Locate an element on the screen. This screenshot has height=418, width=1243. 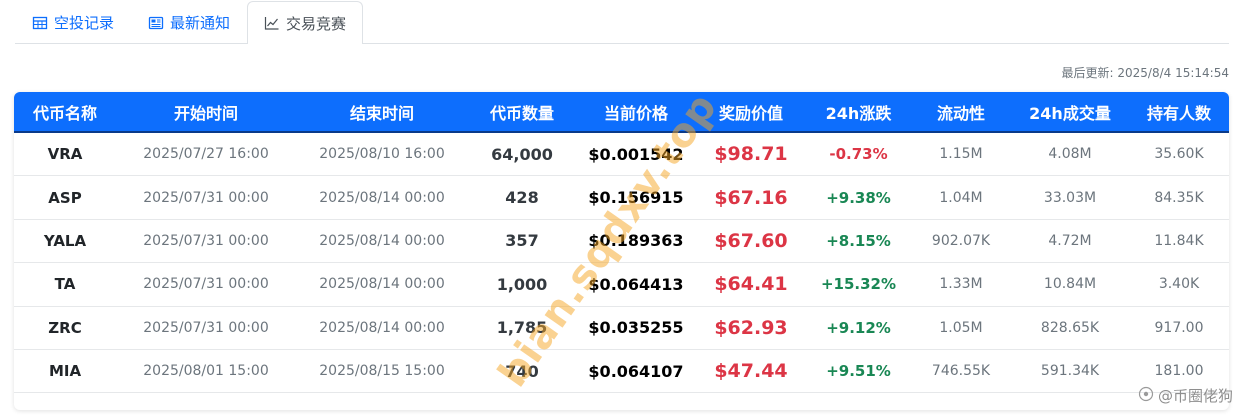
table-icon is located at coordinates (40, 23).